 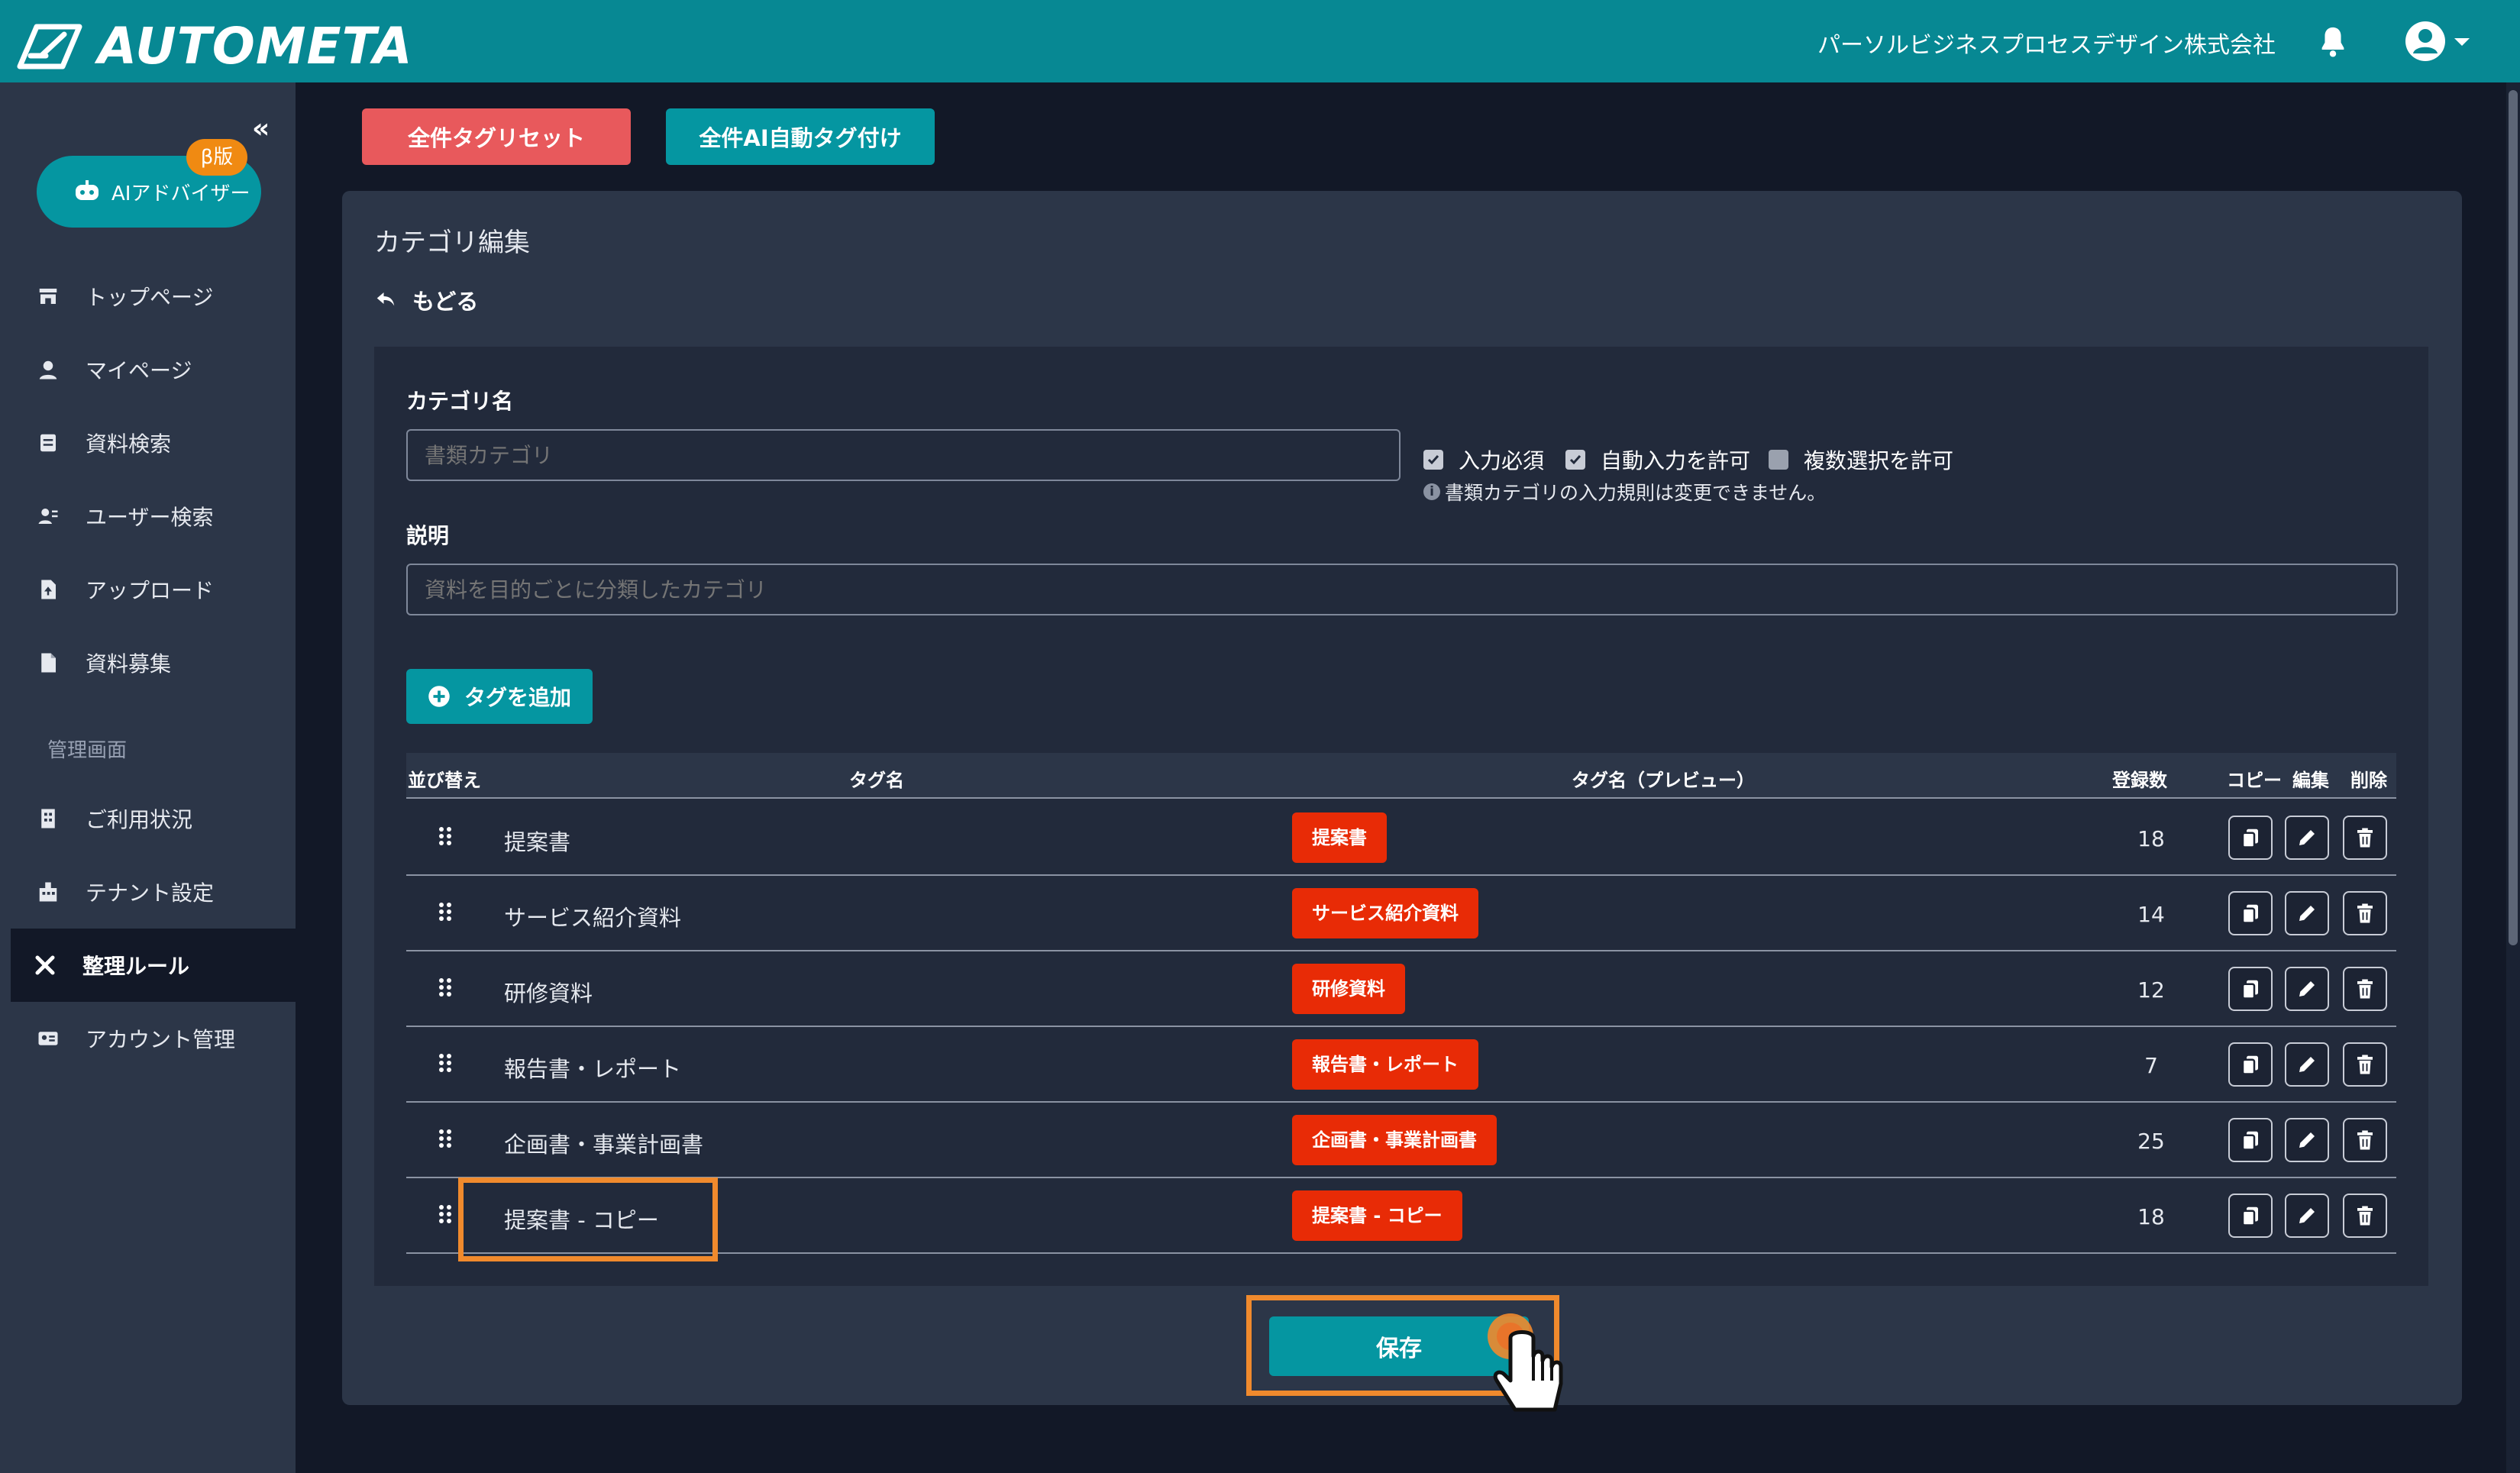 What do you see at coordinates (903, 455) in the screenshot?
I see `category-name-input` at bounding box center [903, 455].